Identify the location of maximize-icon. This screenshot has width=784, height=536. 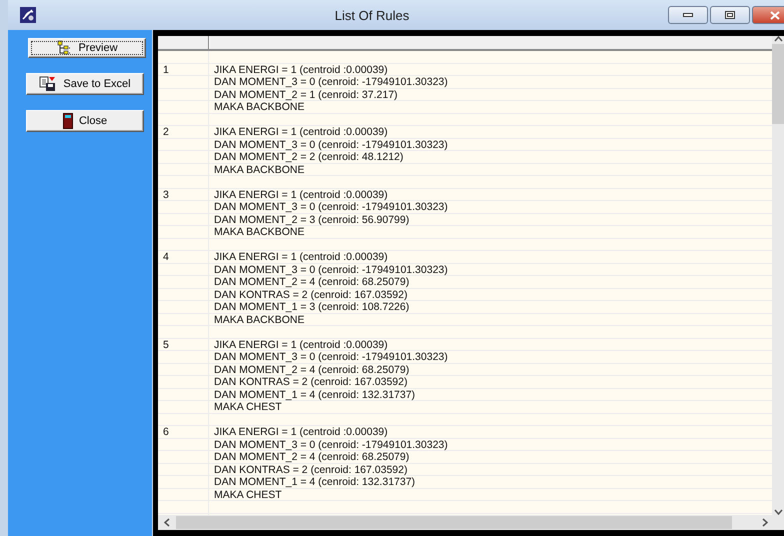
(730, 15).